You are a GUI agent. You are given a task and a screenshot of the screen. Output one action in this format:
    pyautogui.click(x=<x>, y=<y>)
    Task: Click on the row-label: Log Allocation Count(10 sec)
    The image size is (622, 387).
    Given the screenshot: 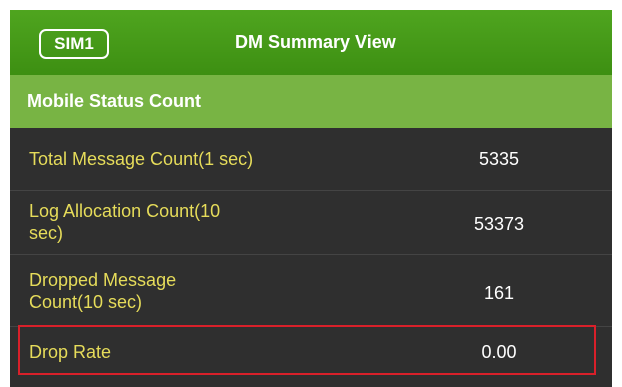 What is the action you would take?
    pyautogui.click(x=125, y=222)
    